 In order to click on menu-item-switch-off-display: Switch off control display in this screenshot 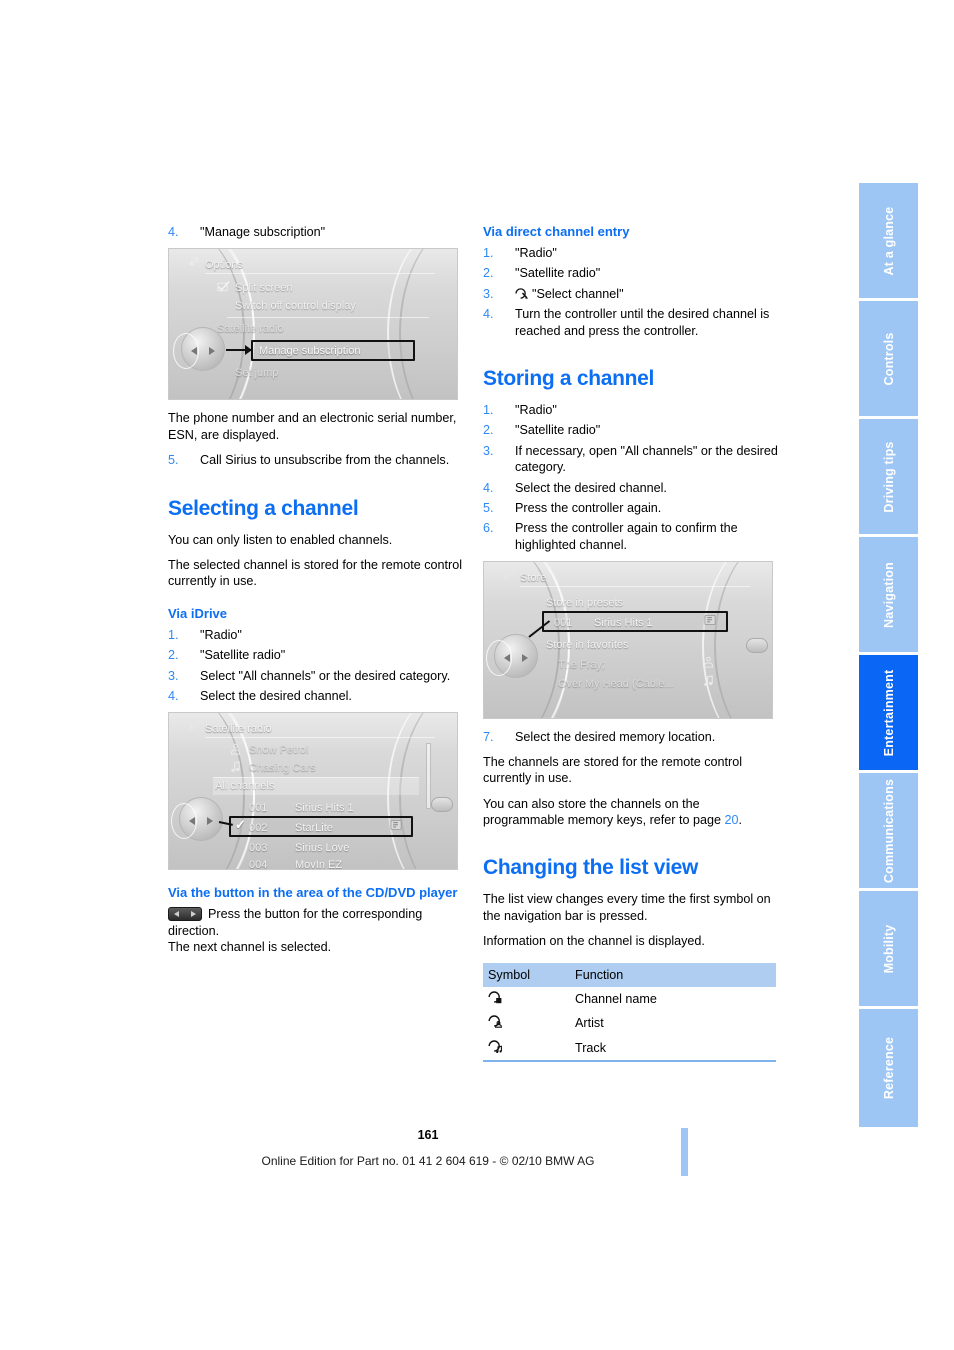, I will do `click(333, 306)`.